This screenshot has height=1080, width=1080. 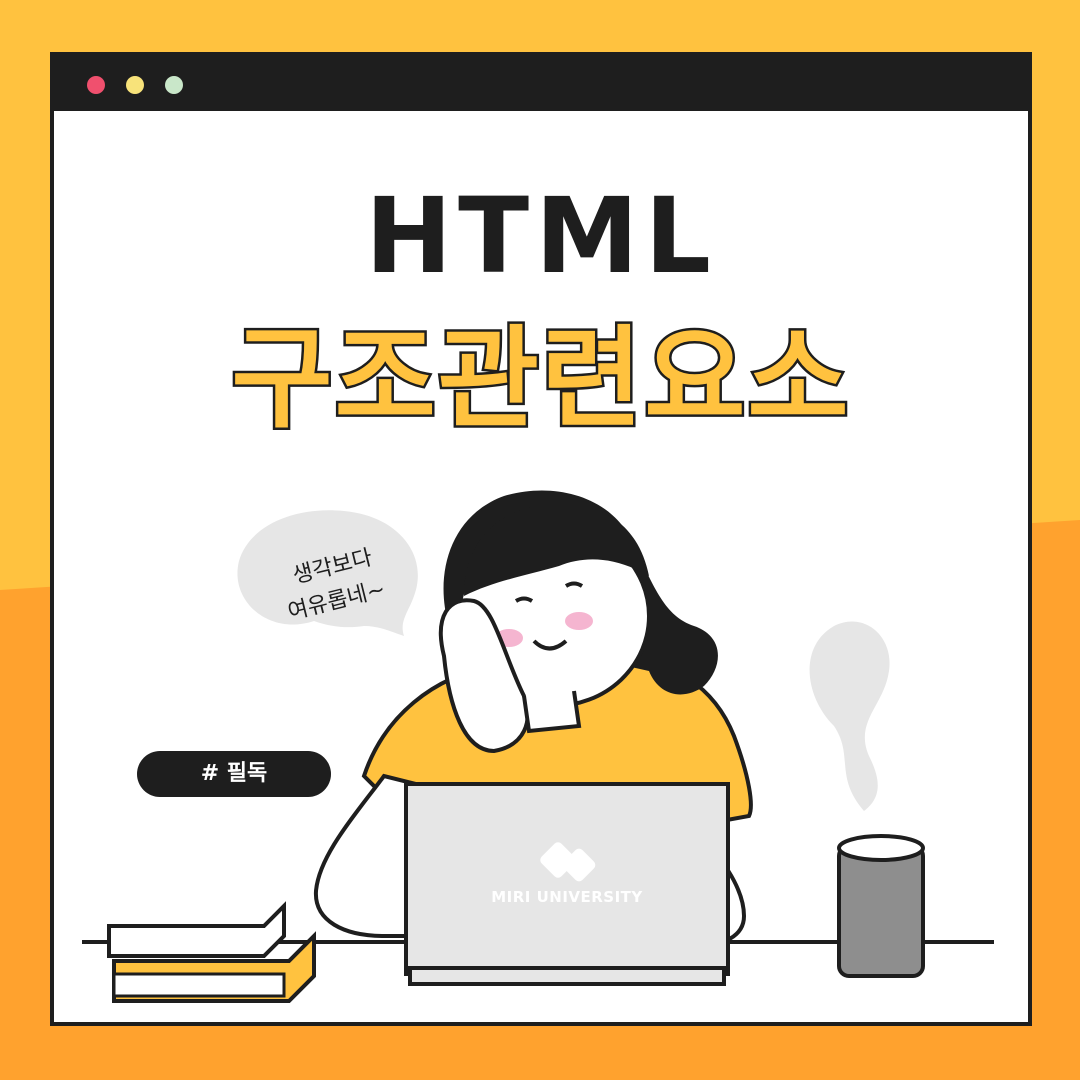 What do you see at coordinates (567, 884) in the screenshot?
I see `laptop: MIRI UNIVERSITY` at bounding box center [567, 884].